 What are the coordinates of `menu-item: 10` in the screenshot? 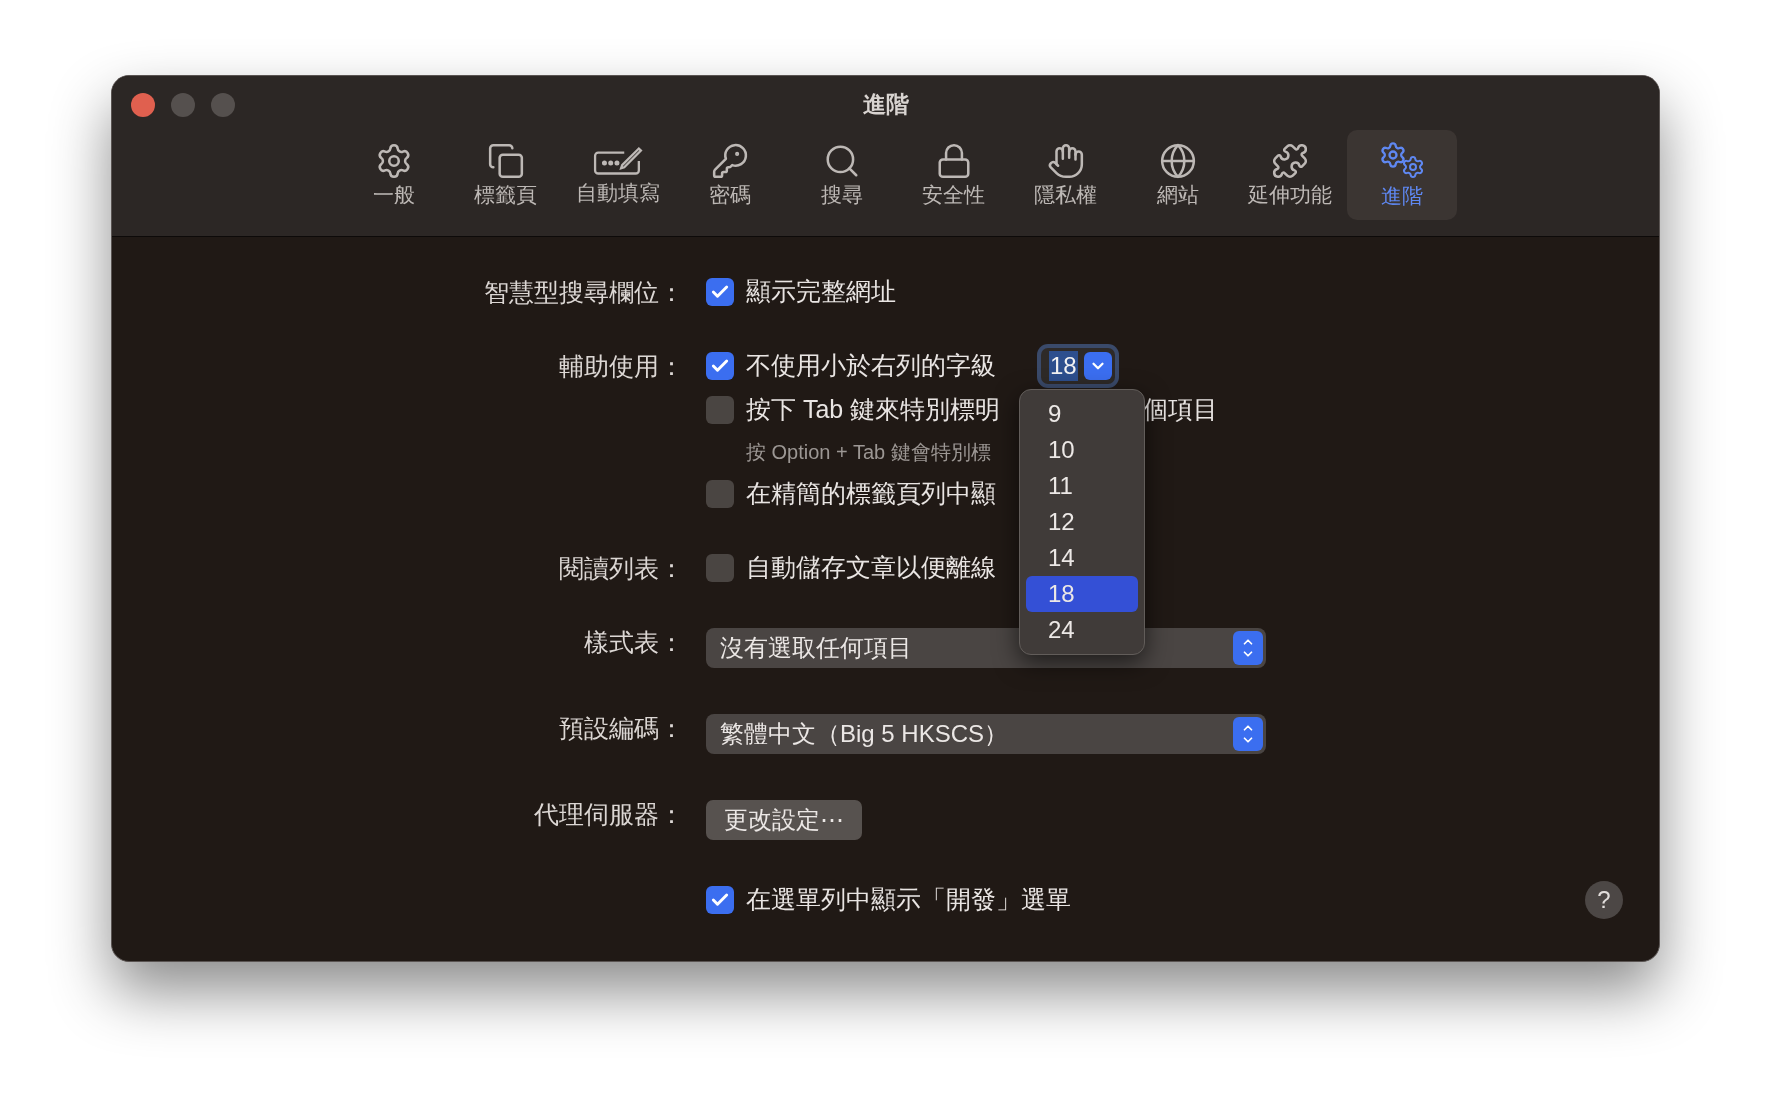 It's located at (1082, 450).